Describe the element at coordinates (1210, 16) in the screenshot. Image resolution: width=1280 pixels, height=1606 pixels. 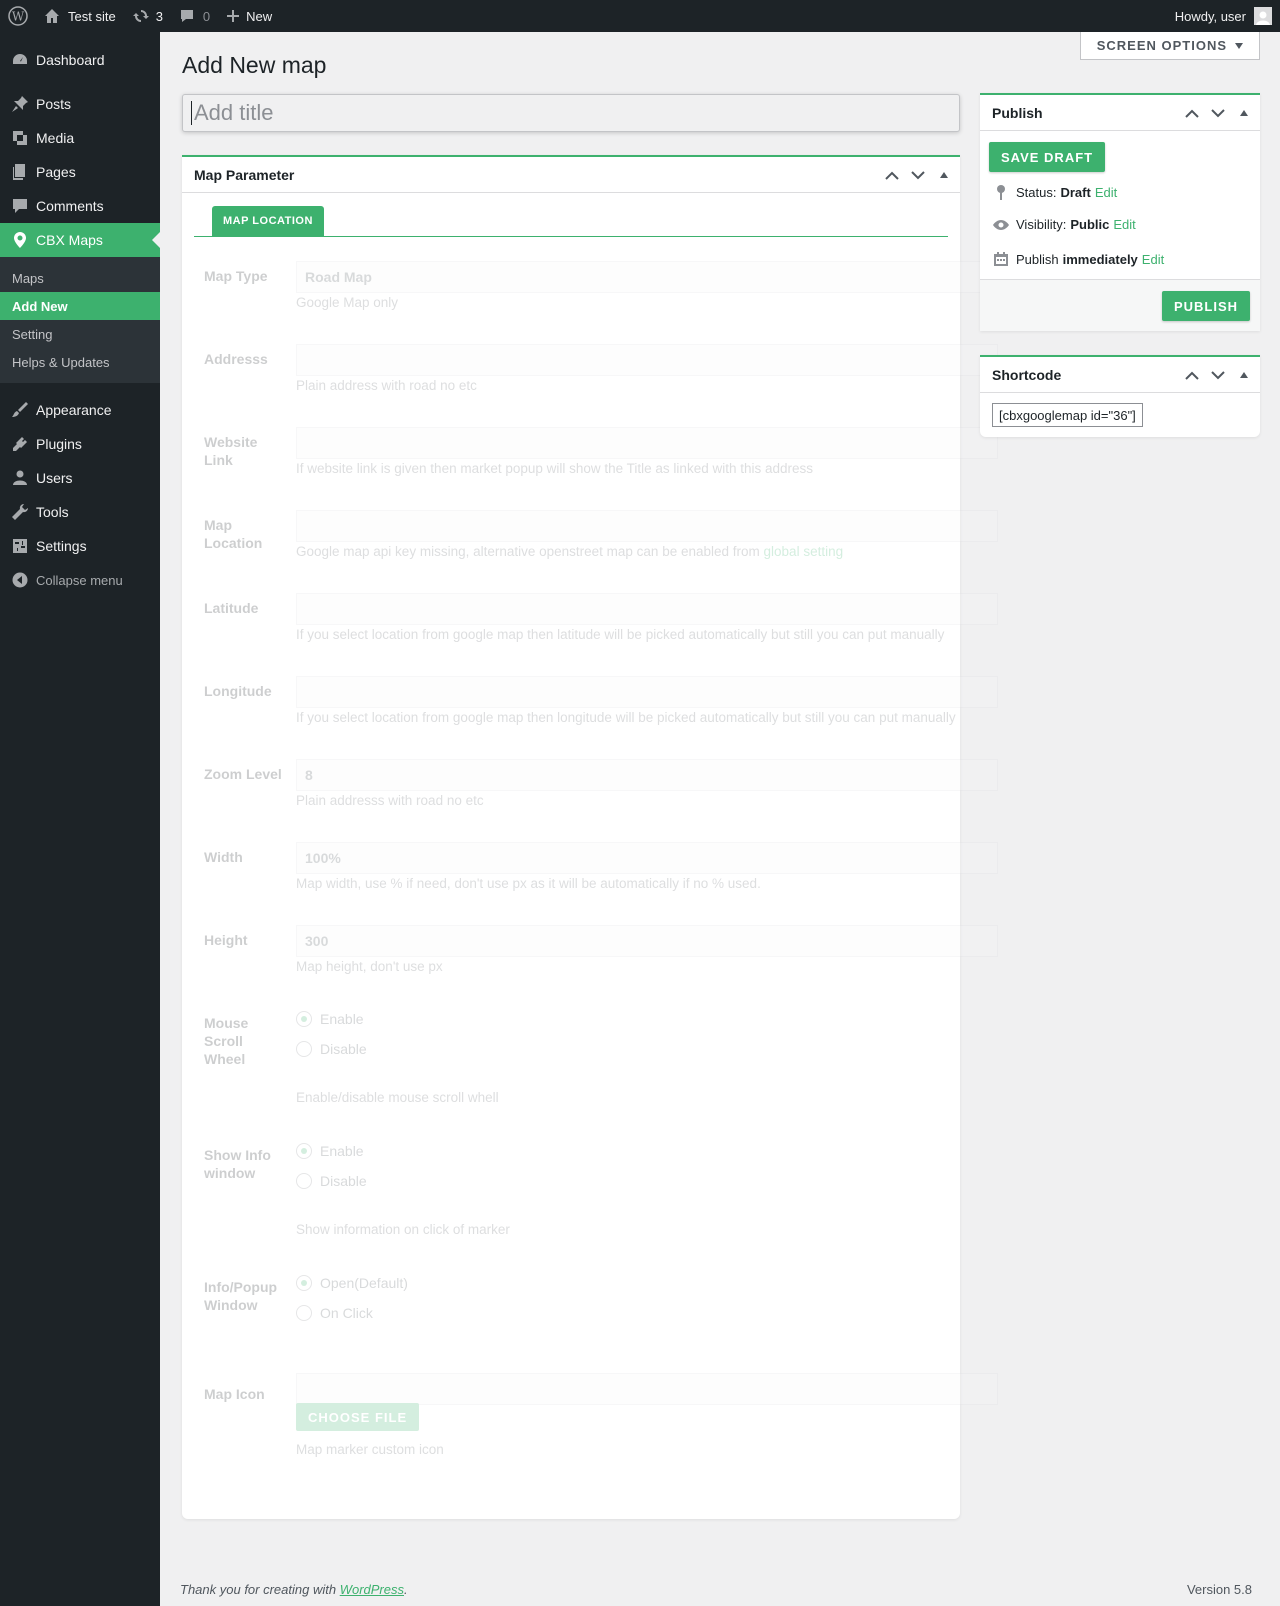
I see `howdy-text: Howdy, user` at that location.